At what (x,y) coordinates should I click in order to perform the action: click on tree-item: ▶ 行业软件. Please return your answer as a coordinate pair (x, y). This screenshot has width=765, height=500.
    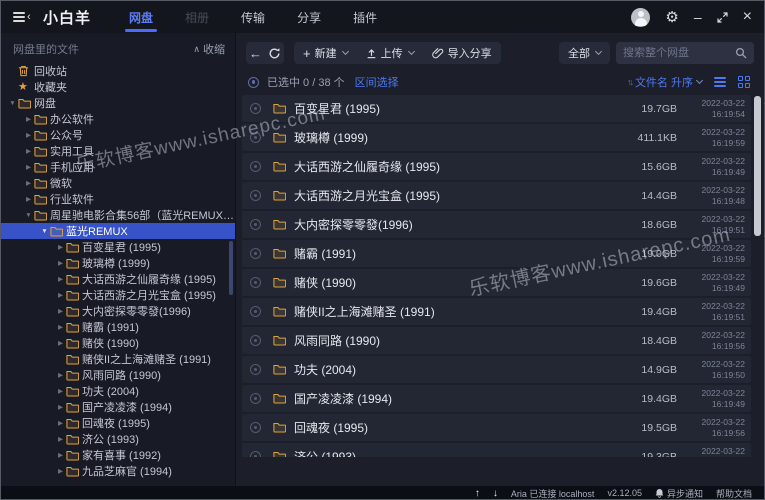
    Looking at the image, I should click on (118, 199).